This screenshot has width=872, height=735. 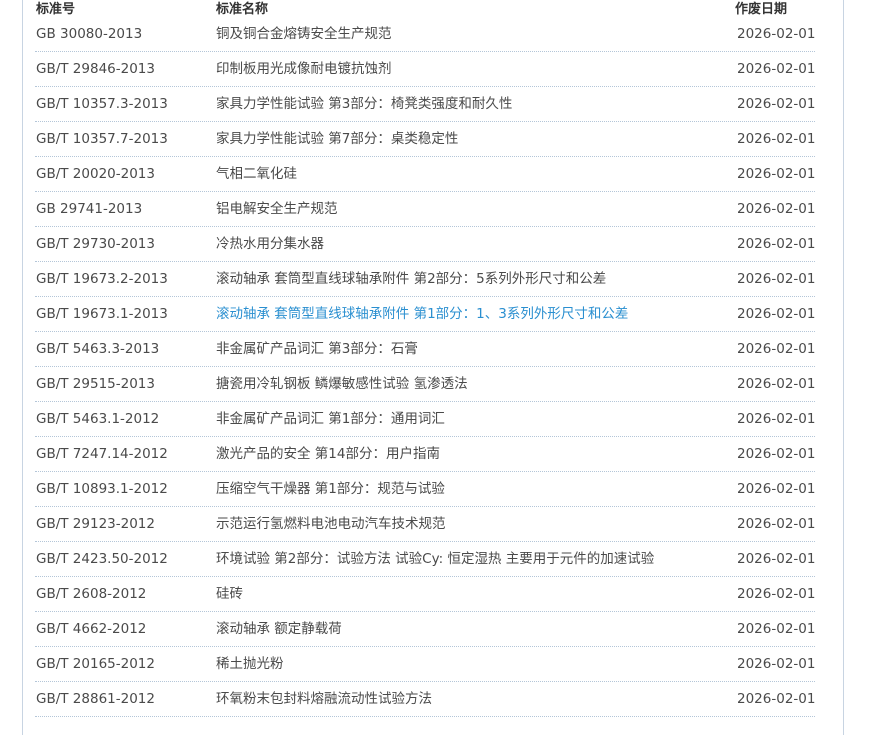 I want to click on standard-code: GB/T 7247.14-2012, so click(x=102, y=454).